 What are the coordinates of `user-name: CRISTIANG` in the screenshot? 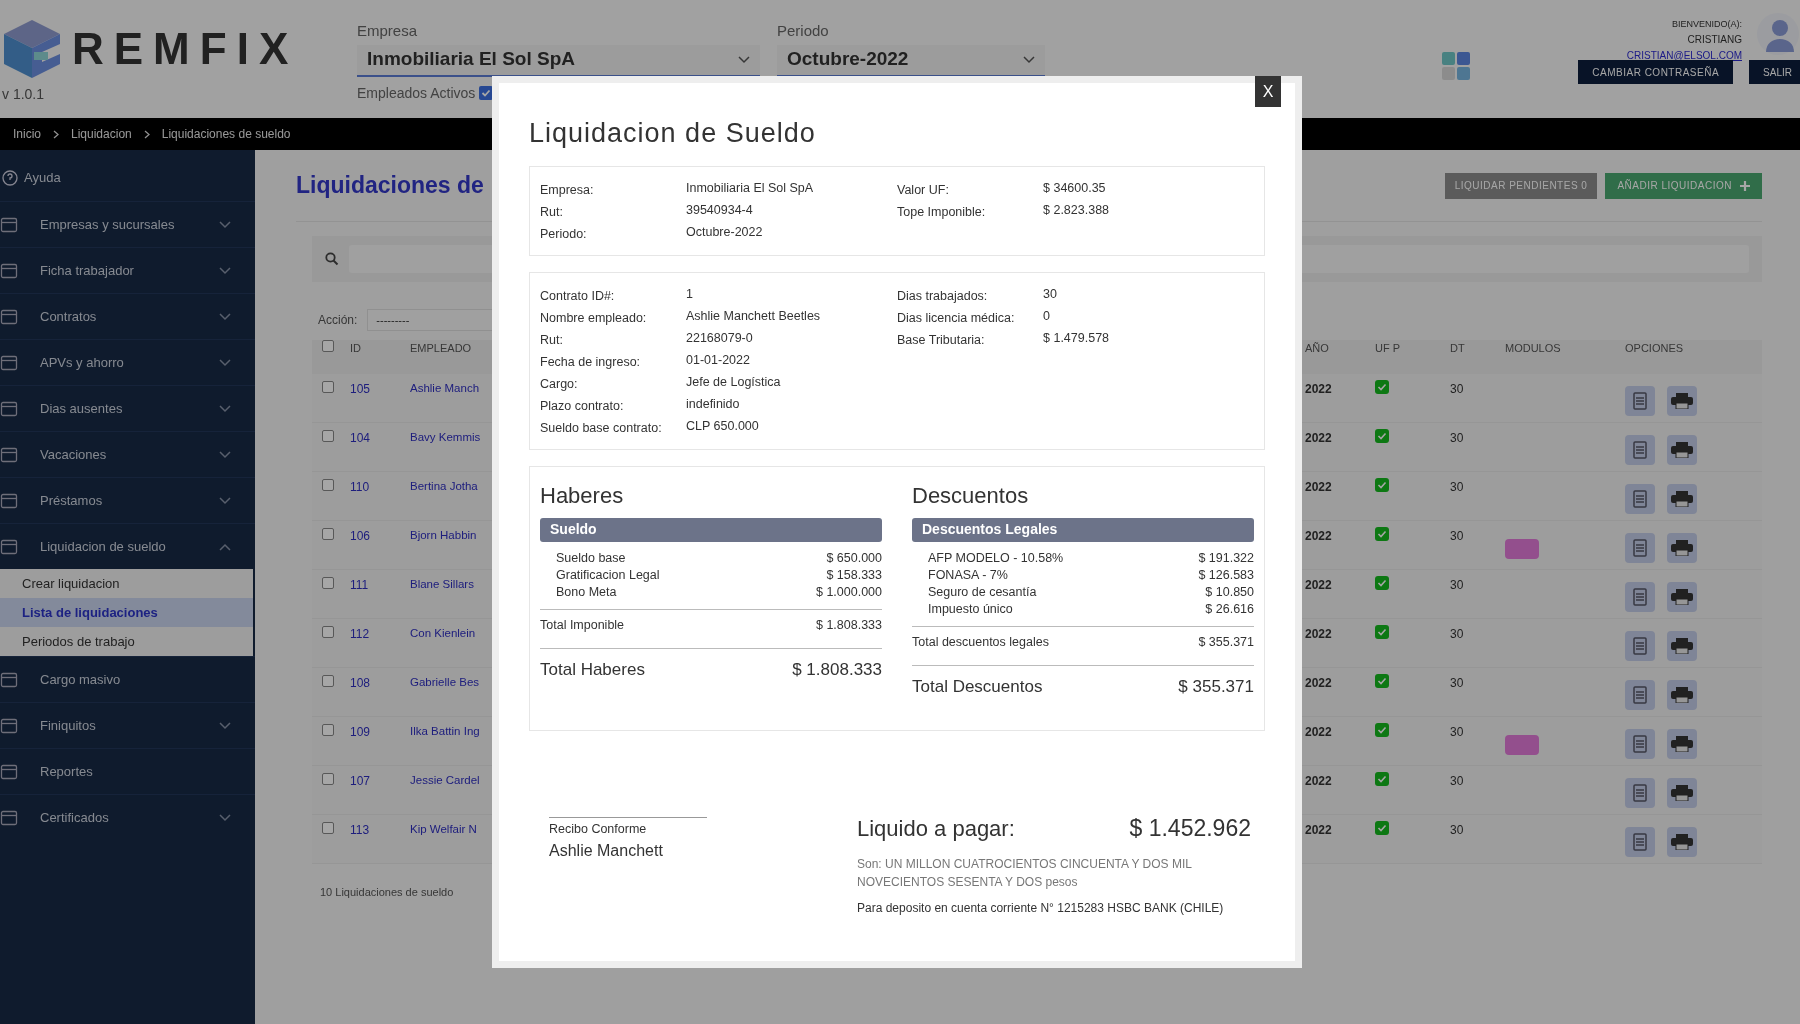 It's located at (1714, 40).